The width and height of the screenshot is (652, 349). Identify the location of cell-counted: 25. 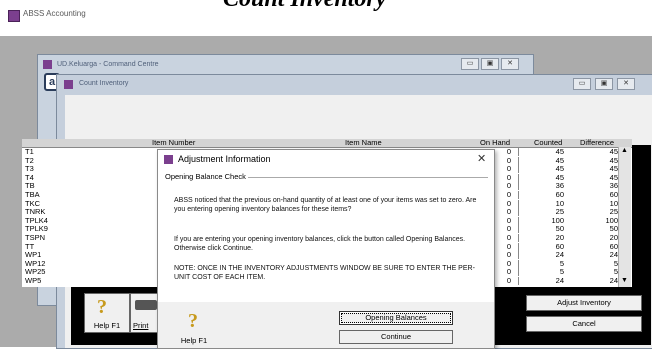
(542, 212).